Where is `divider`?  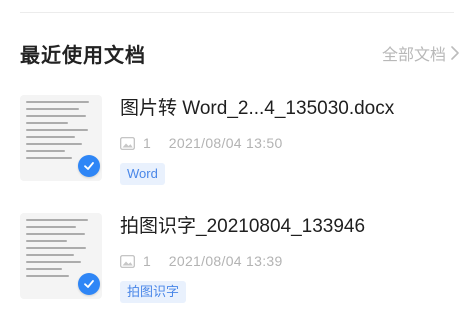
divider is located at coordinates (237, 12).